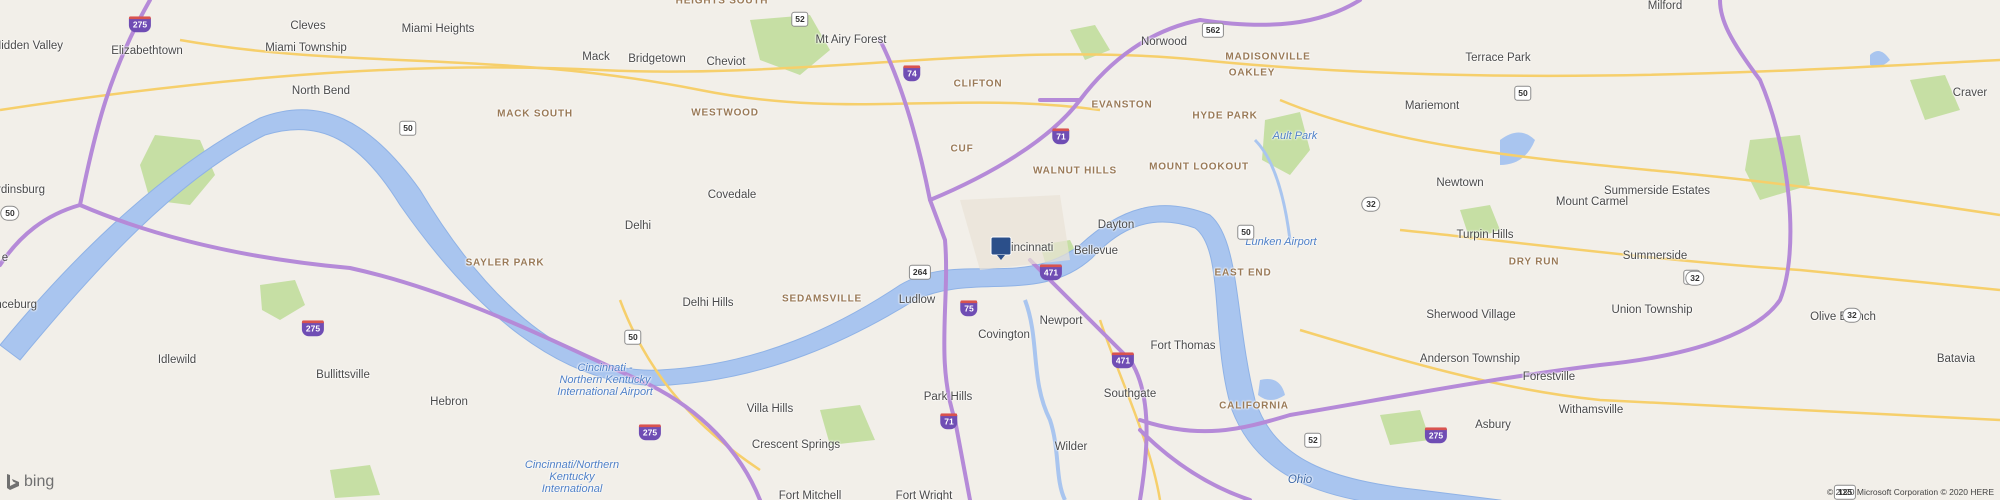 This screenshot has width=2000, height=500. What do you see at coordinates (912, 73) in the screenshot?
I see `interstate-shield: 74` at bounding box center [912, 73].